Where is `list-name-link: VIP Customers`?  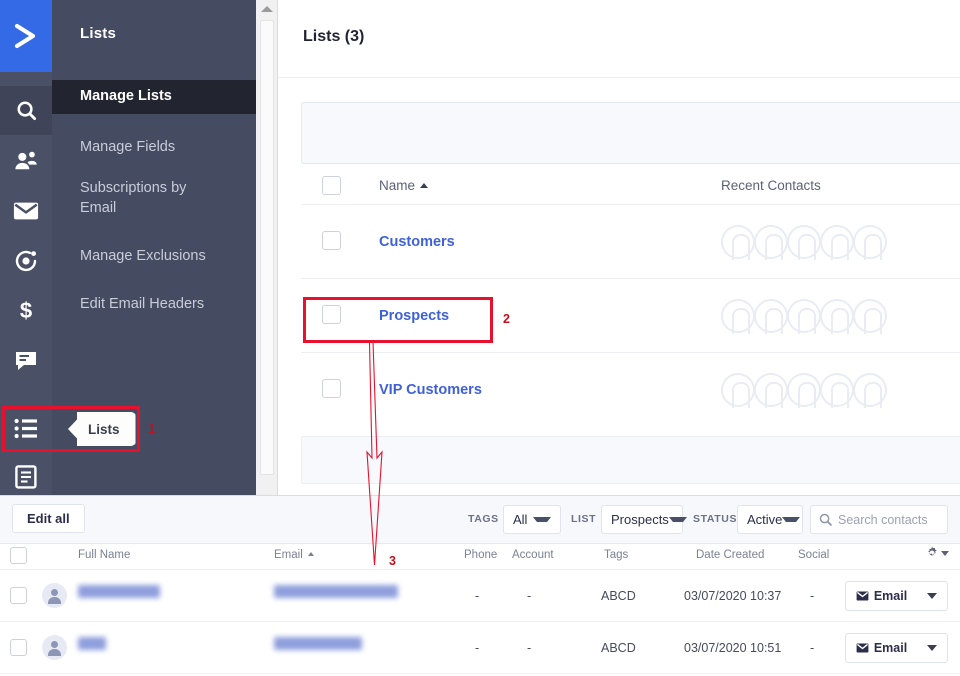 list-name-link: VIP Customers is located at coordinates (430, 390).